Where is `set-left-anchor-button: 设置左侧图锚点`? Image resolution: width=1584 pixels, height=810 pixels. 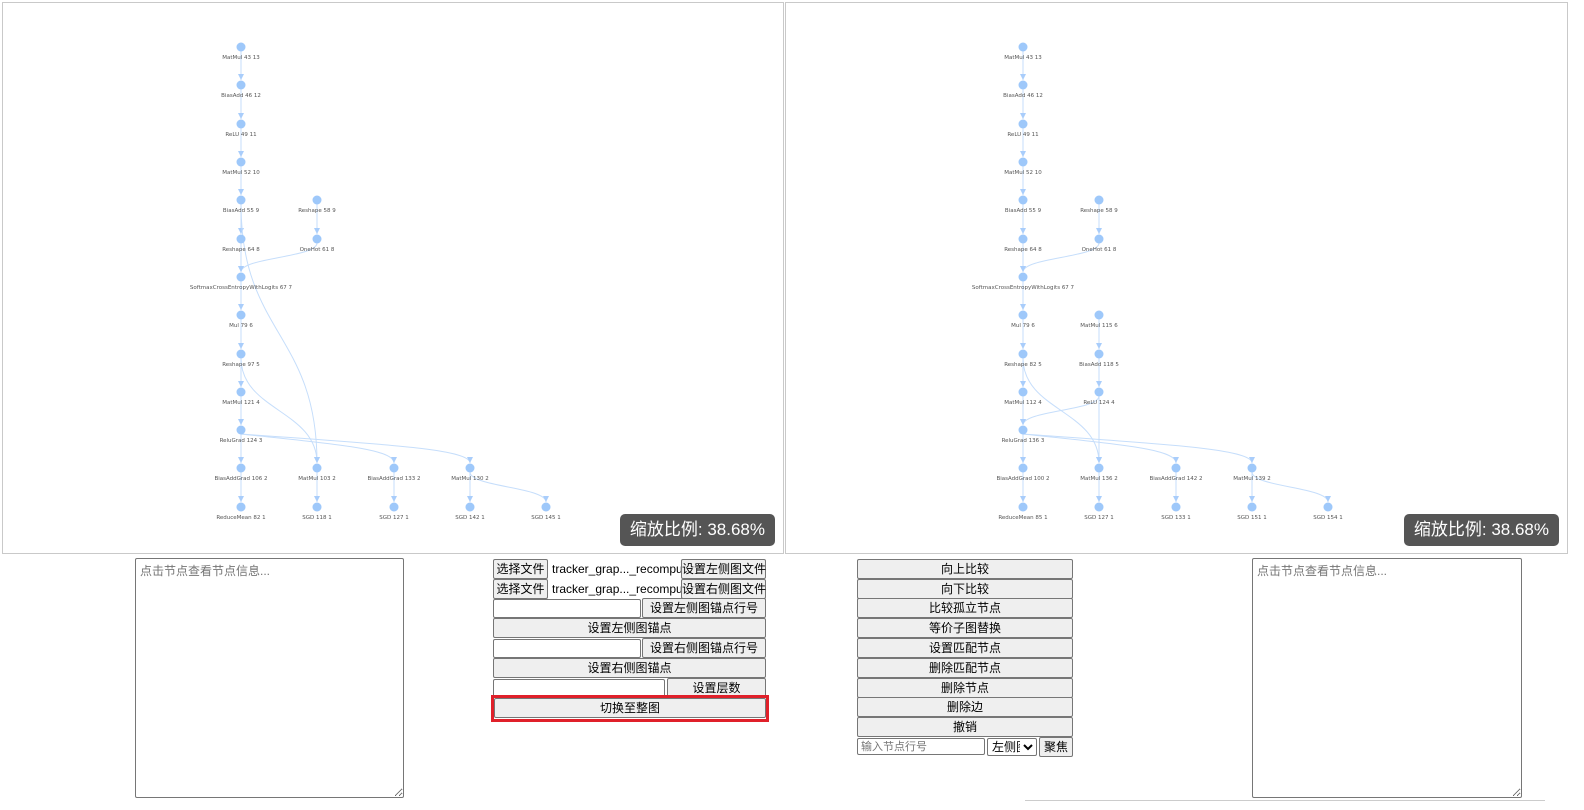 set-left-anchor-button: 设置左侧图锚点 is located at coordinates (629, 628).